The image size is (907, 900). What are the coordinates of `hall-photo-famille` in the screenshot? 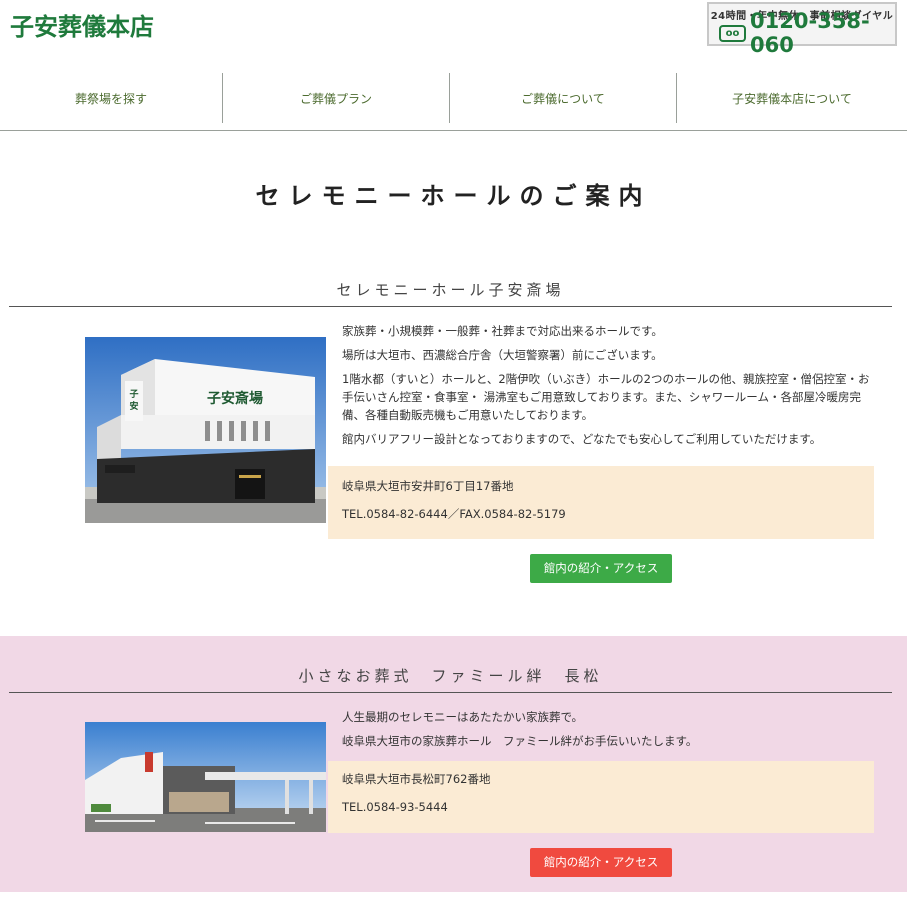 It's located at (205, 777).